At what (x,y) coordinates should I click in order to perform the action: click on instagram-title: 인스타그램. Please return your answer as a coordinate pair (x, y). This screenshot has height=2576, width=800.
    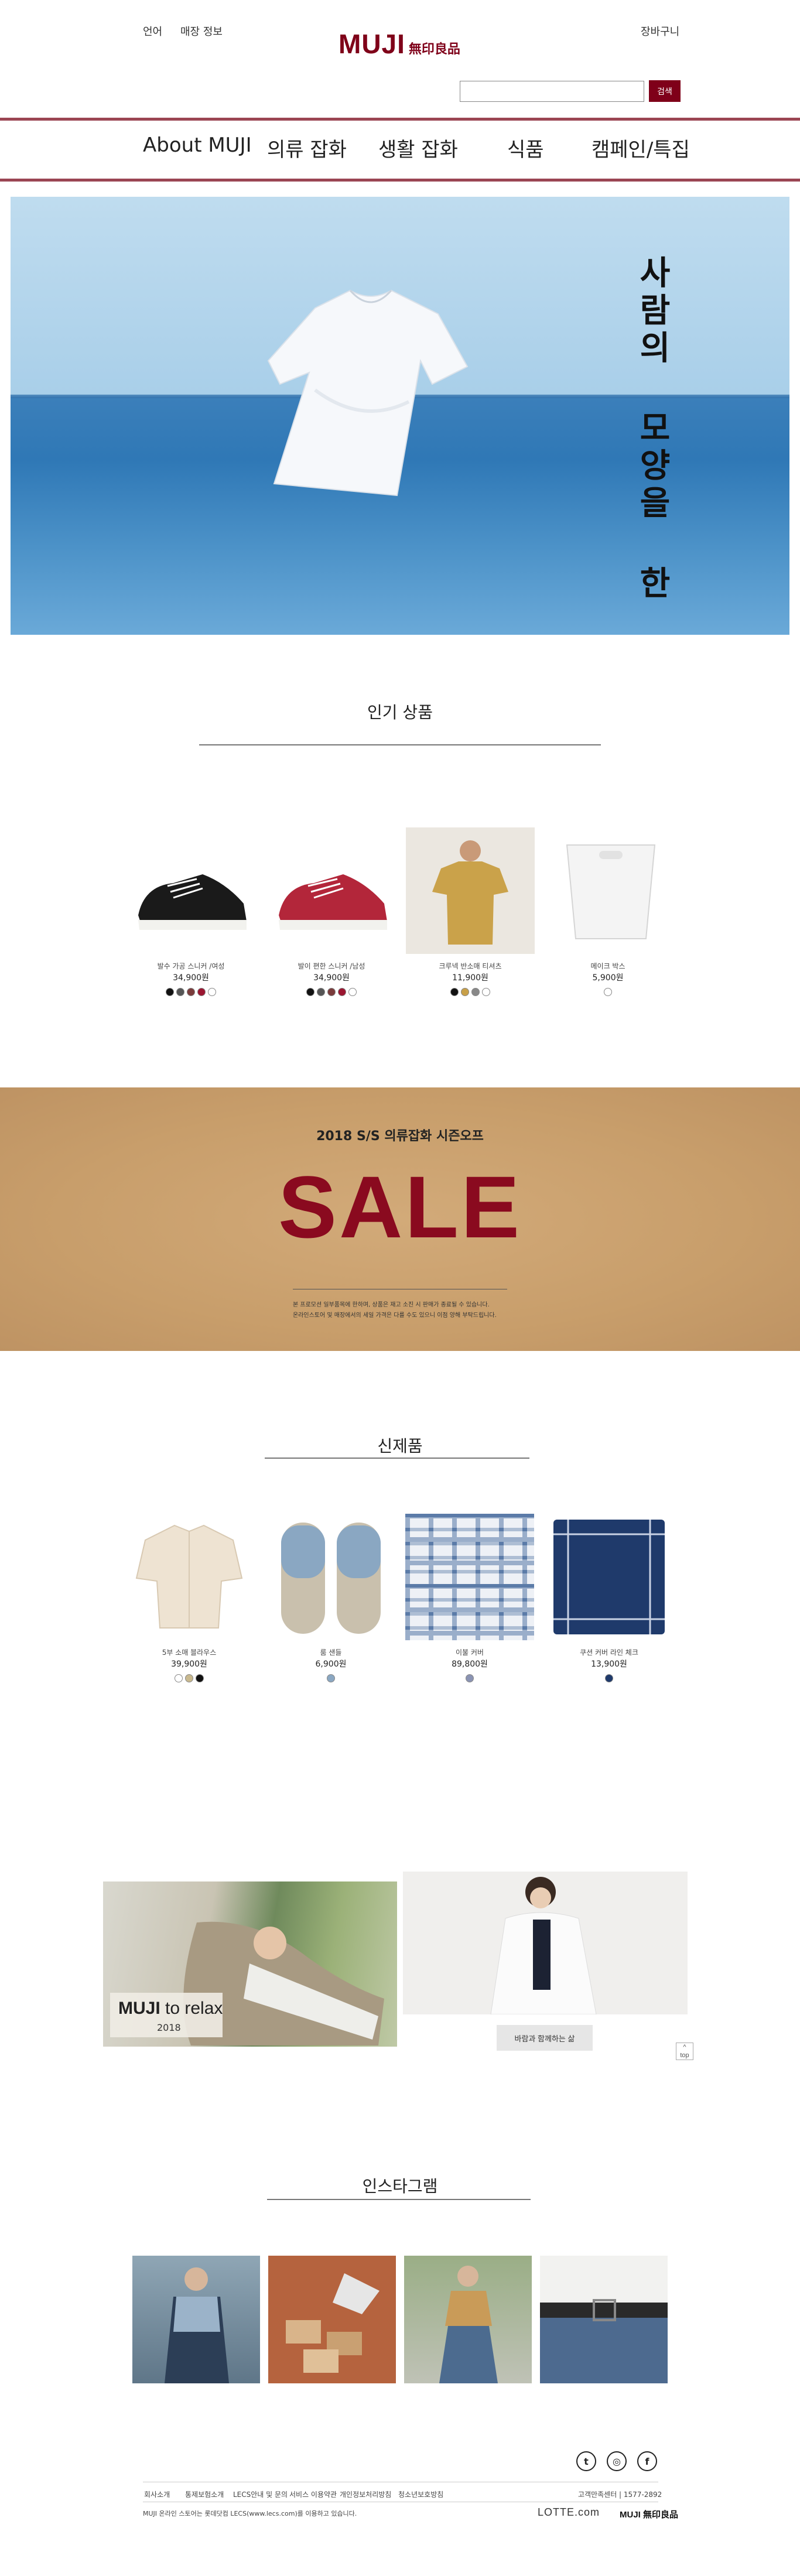
    Looking at the image, I should click on (400, 2186).